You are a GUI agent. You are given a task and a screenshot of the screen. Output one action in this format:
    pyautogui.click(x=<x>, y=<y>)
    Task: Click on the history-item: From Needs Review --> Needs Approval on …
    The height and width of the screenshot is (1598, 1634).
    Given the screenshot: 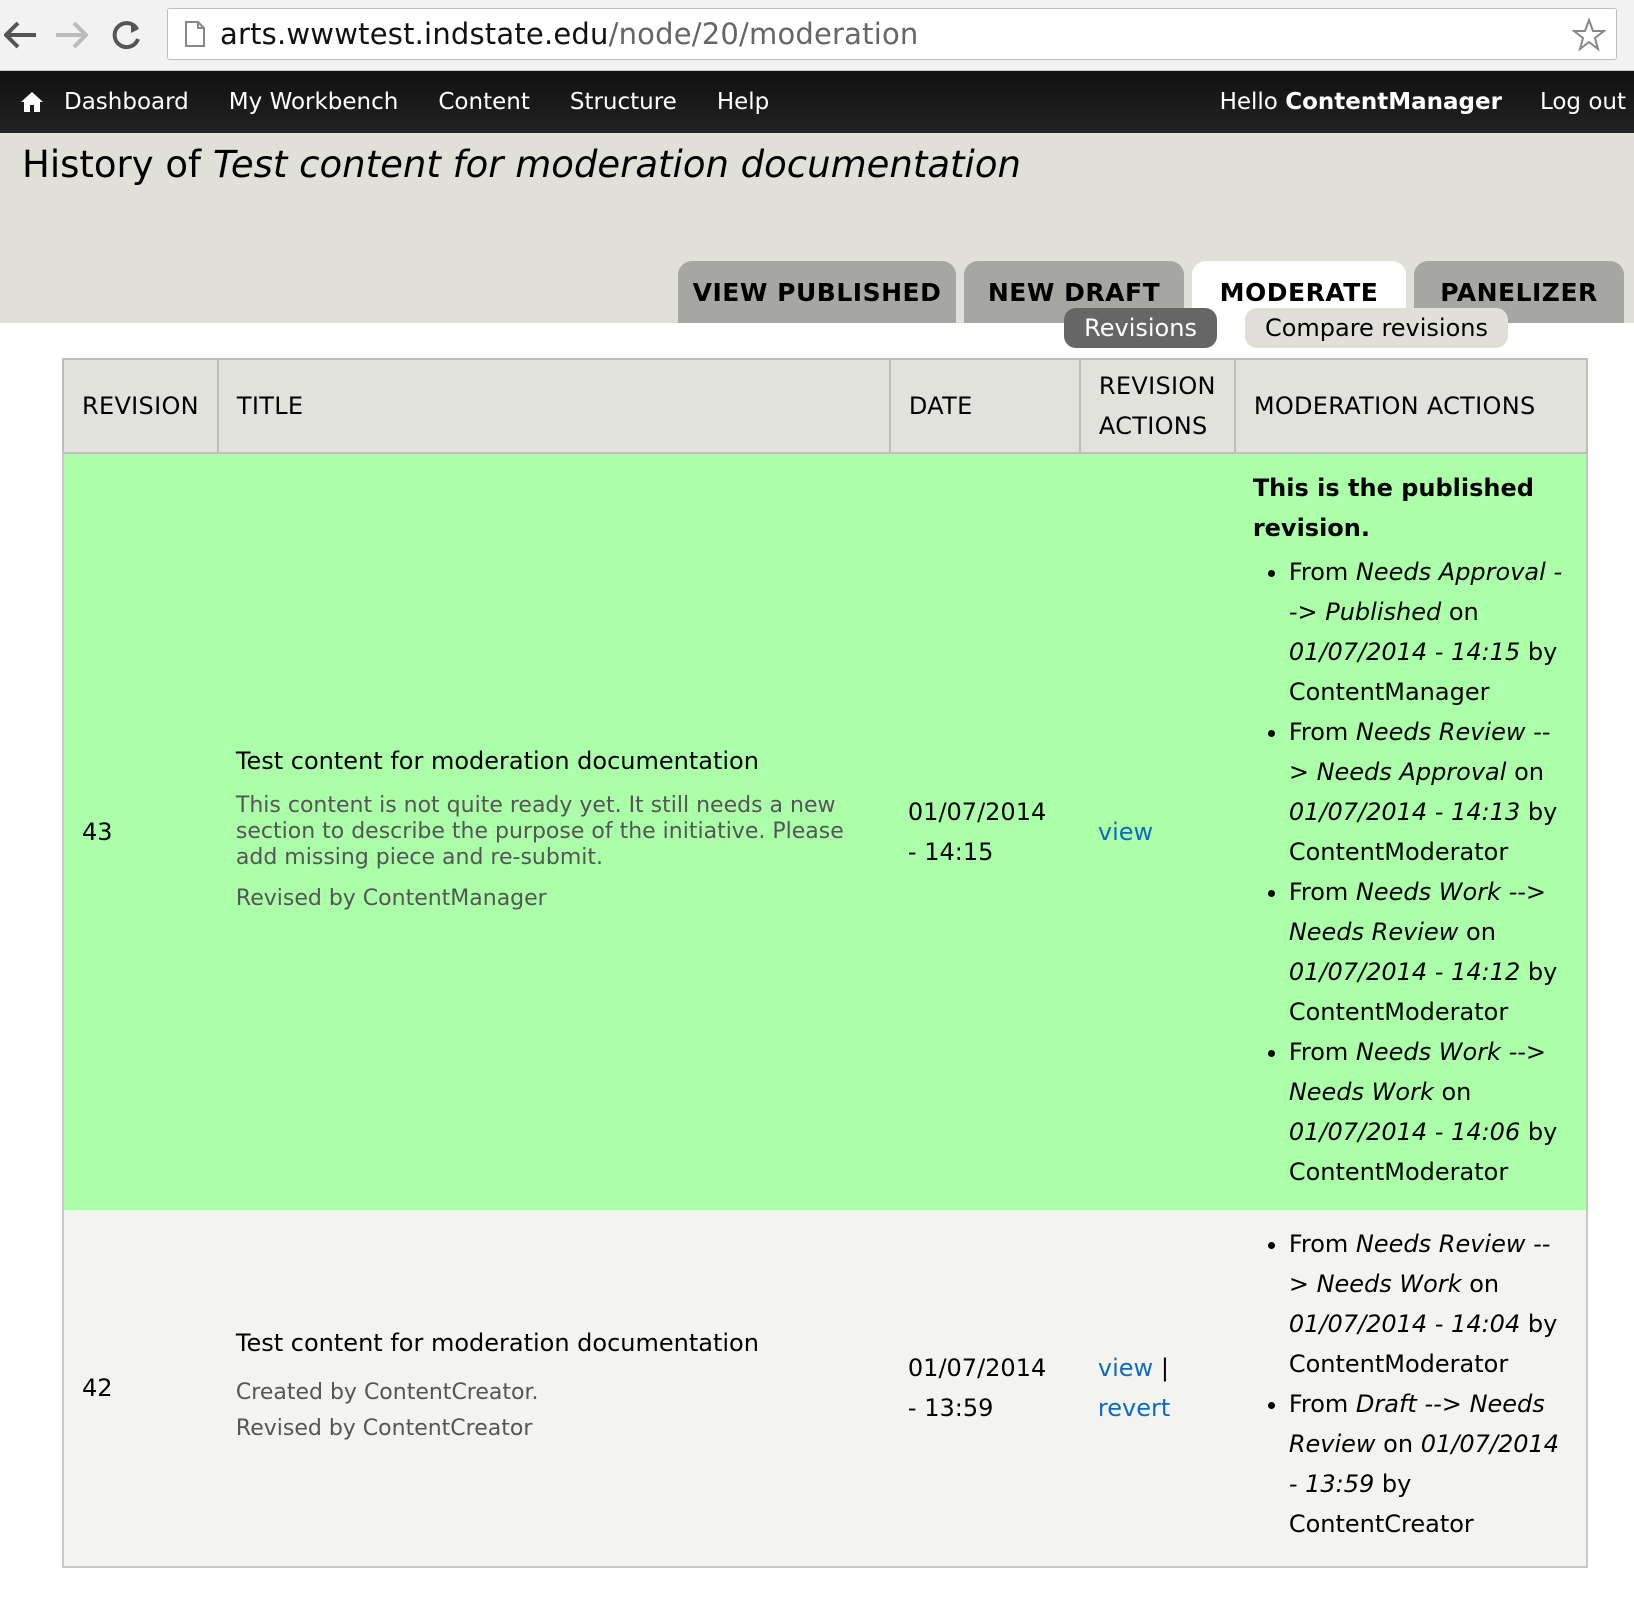 What is the action you would take?
    pyautogui.click(x=1428, y=792)
    